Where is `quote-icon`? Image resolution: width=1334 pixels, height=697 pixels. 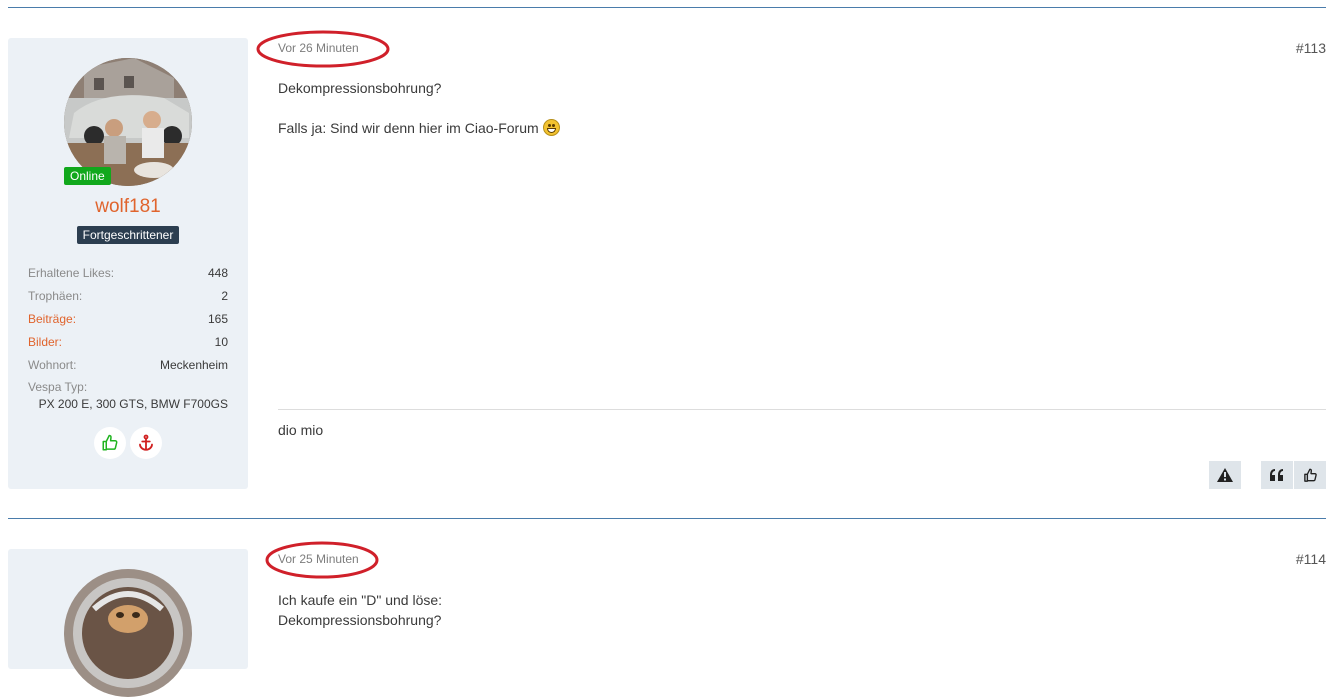
quote-icon is located at coordinates (1276, 475).